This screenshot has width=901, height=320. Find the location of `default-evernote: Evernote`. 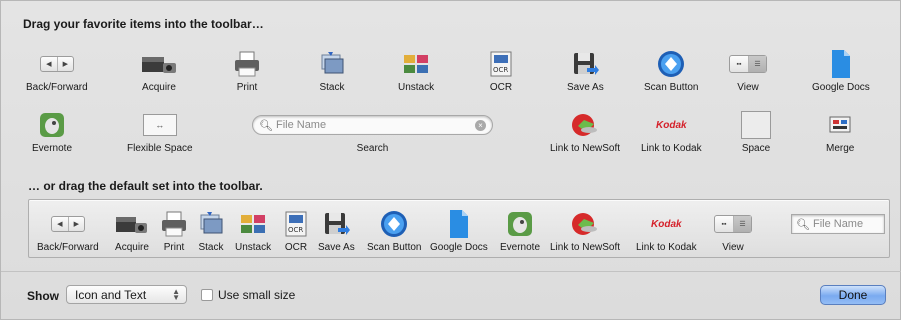

default-evernote: Evernote is located at coordinates (520, 230).